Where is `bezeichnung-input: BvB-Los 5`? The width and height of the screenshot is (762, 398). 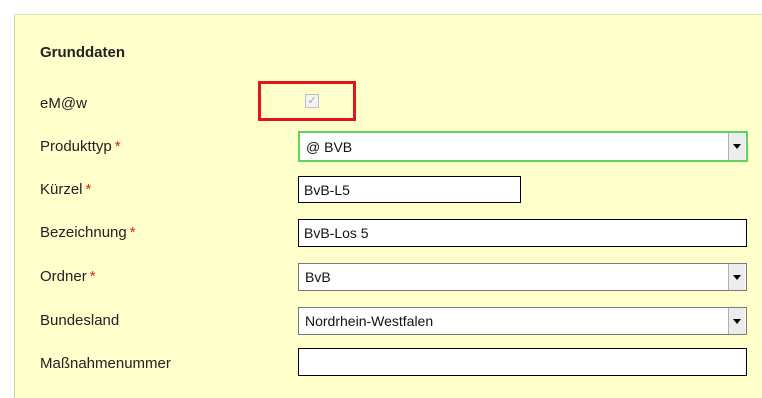 bezeichnung-input: BvB-Los 5 is located at coordinates (522, 233).